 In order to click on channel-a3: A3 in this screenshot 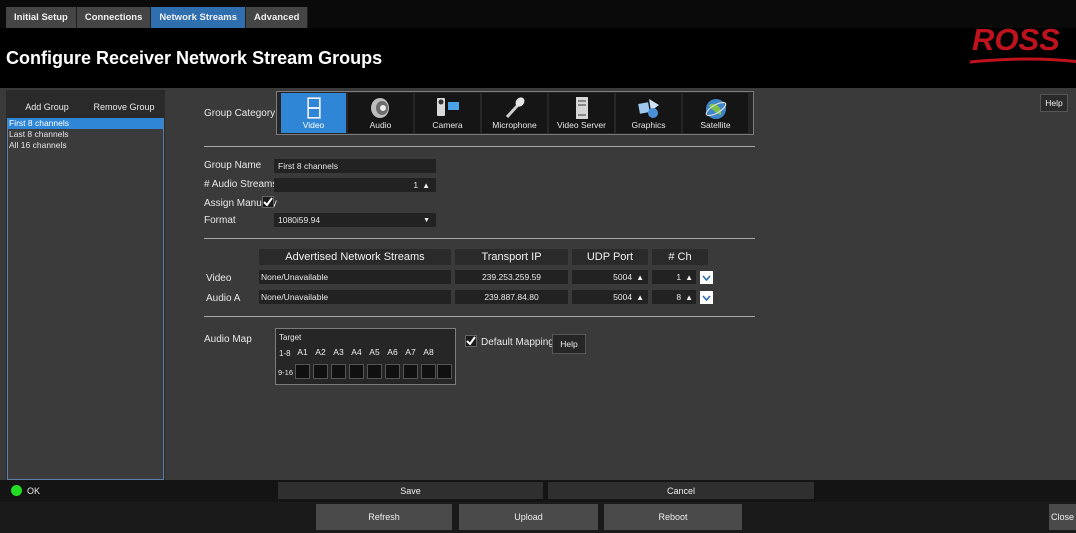, I will do `click(338, 352)`.